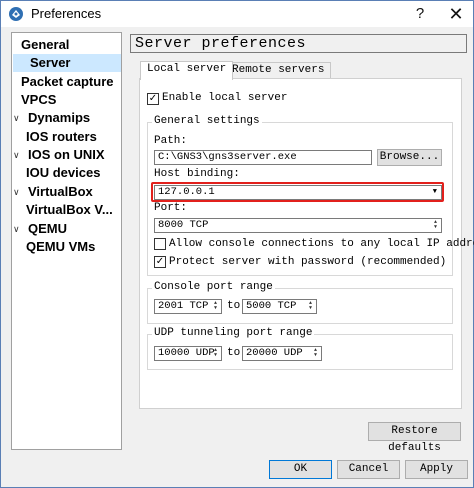  I want to click on window-title: Preferences, so click(66, 13).